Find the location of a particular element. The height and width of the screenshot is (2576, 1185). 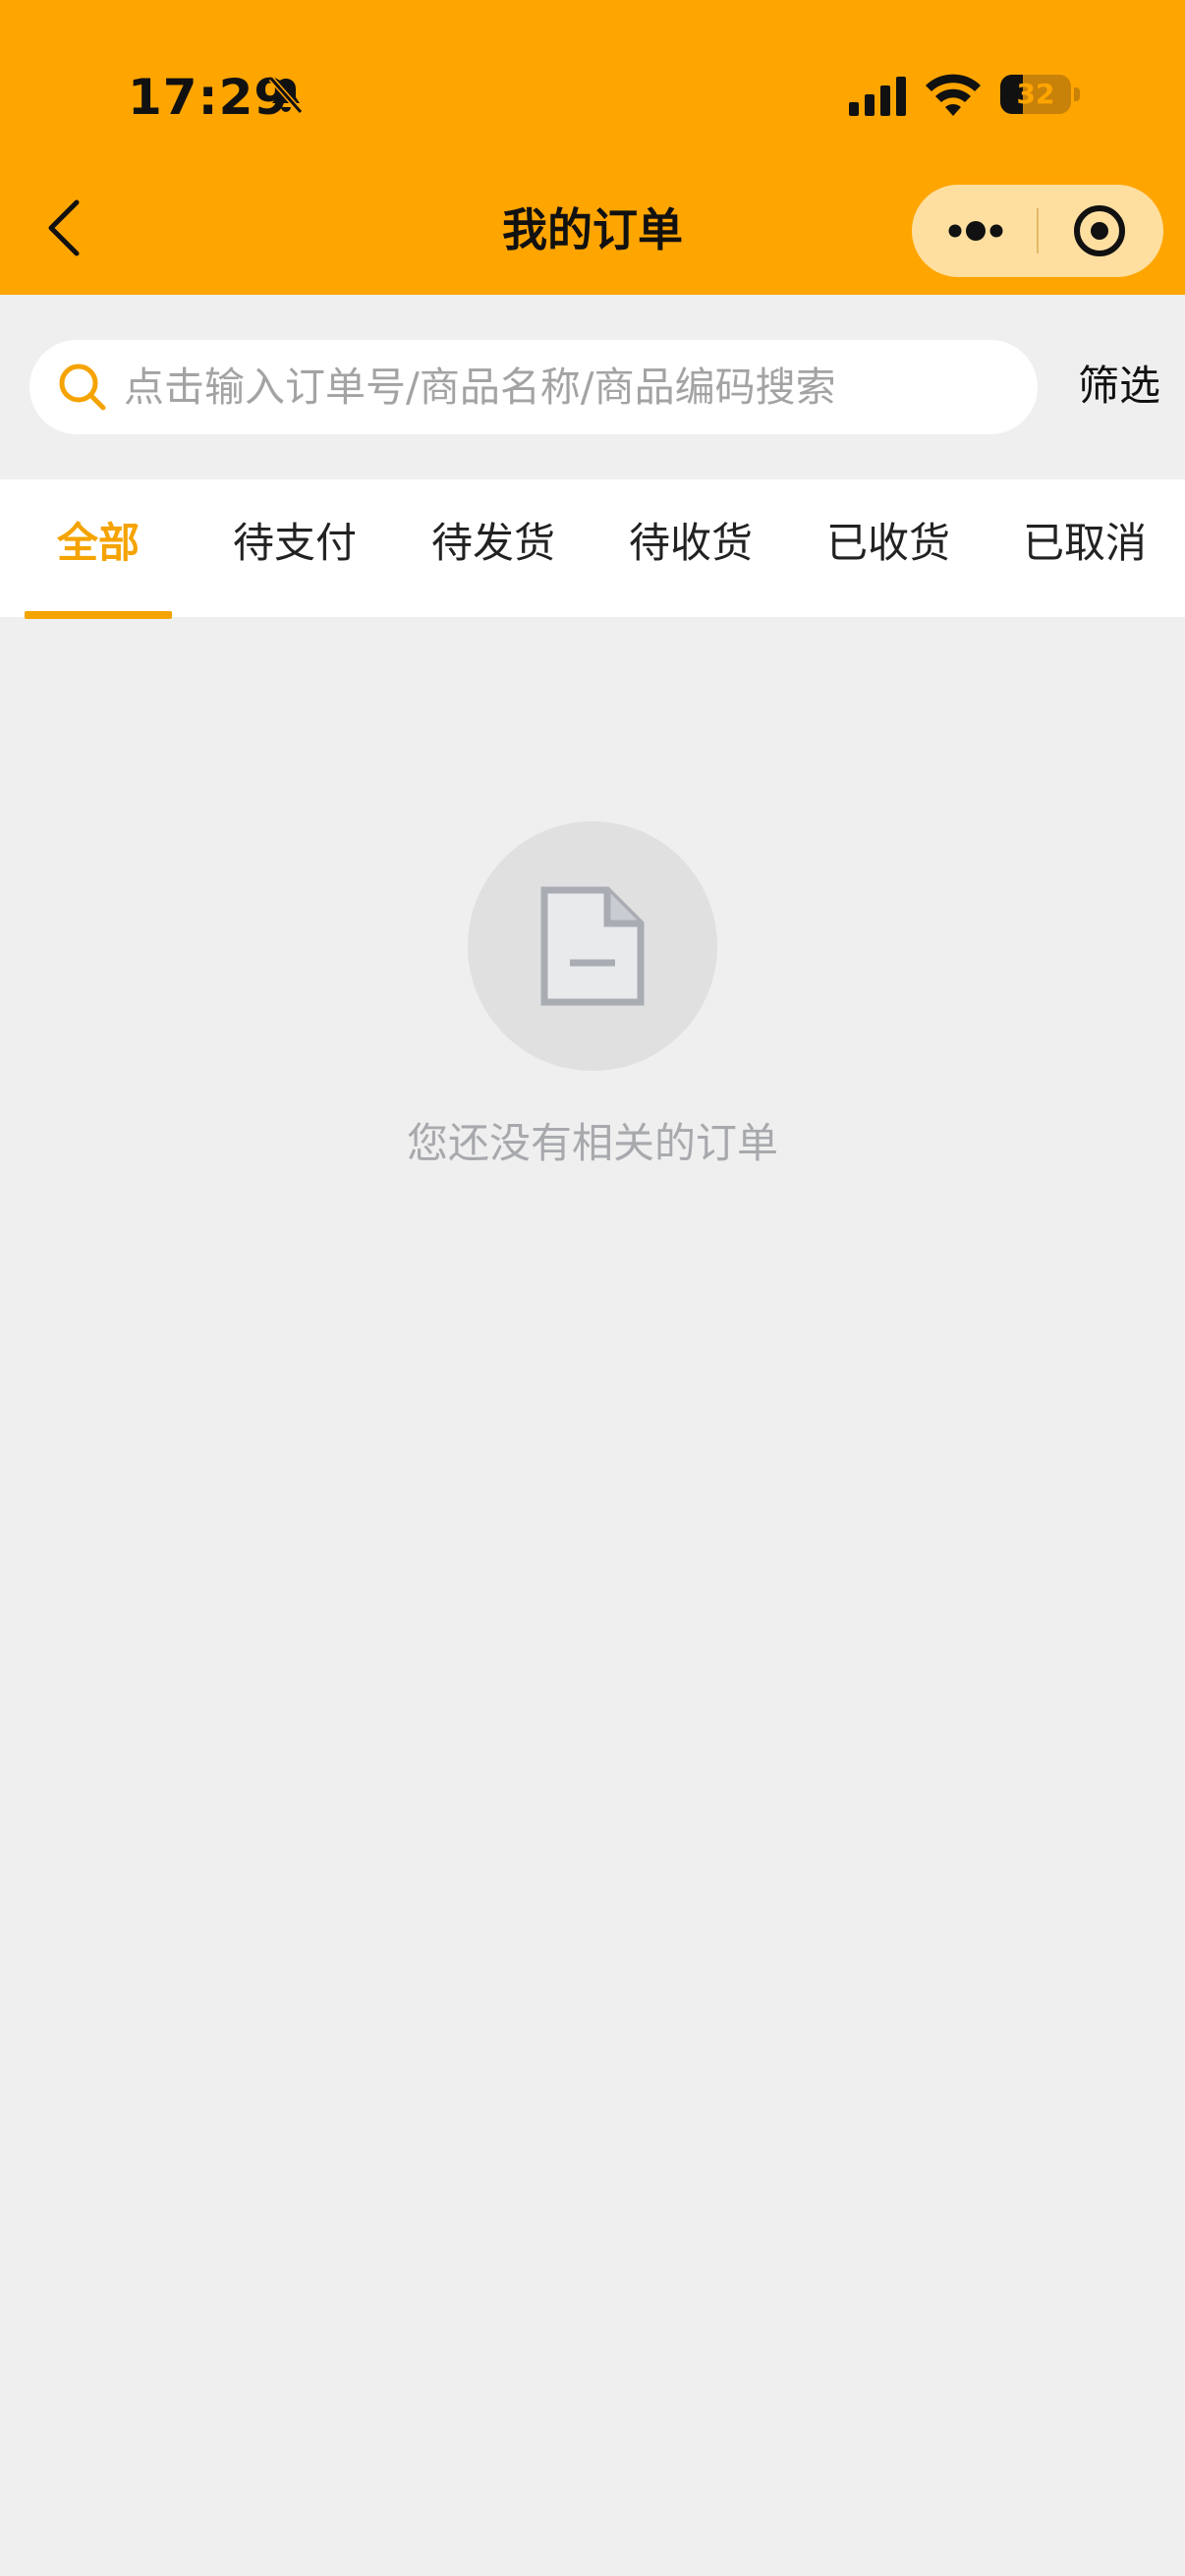

document-icon is located at coordinates (592, 946).